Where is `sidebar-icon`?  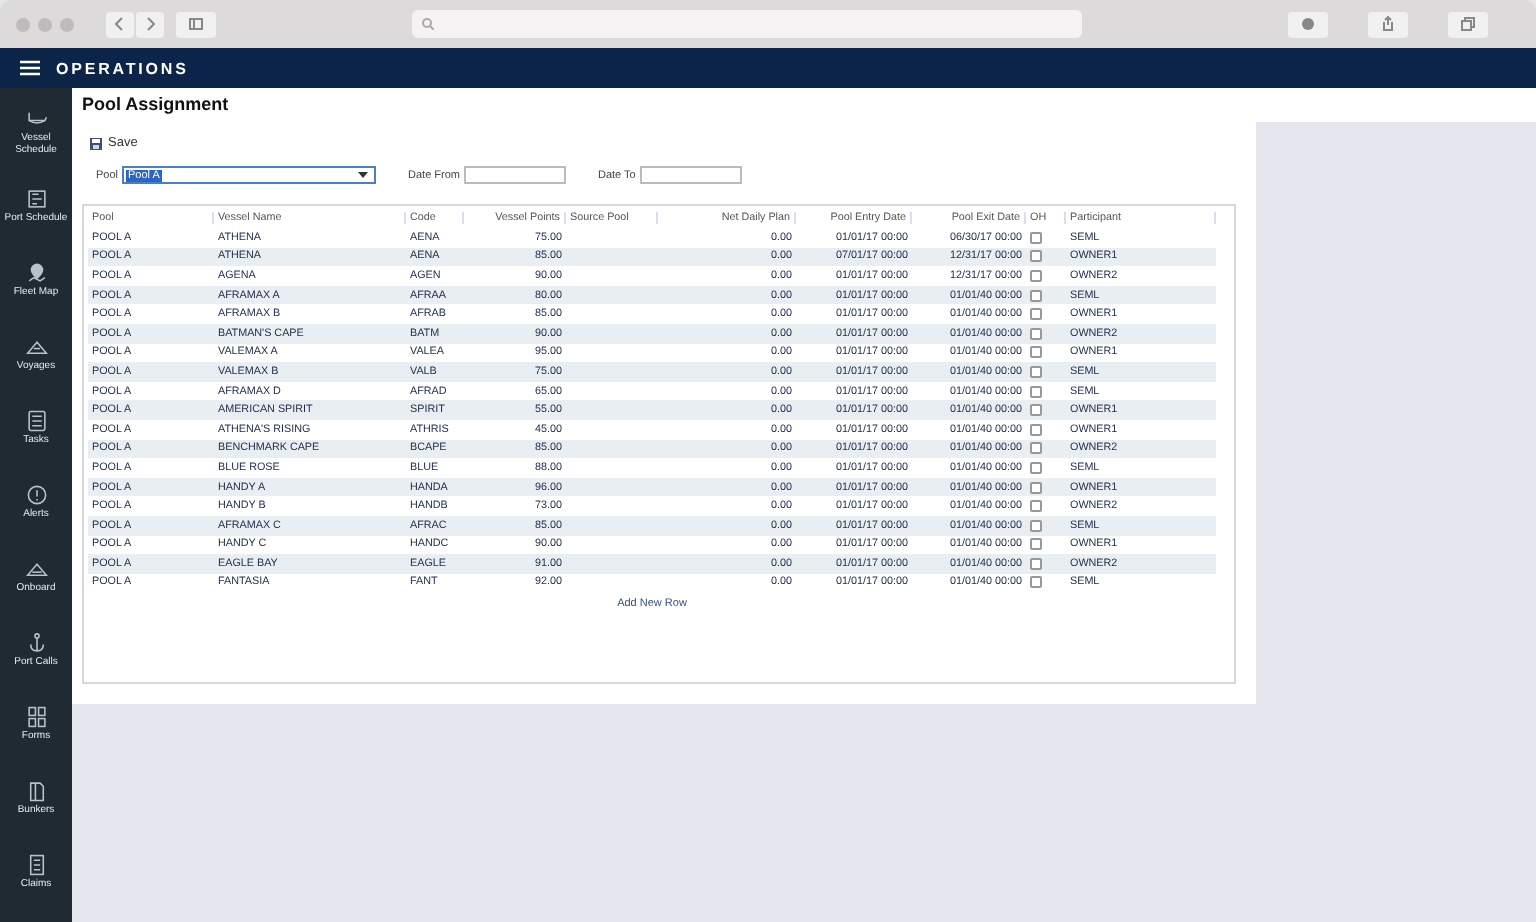
sidebar-icon is located at coordinates (196, 24).